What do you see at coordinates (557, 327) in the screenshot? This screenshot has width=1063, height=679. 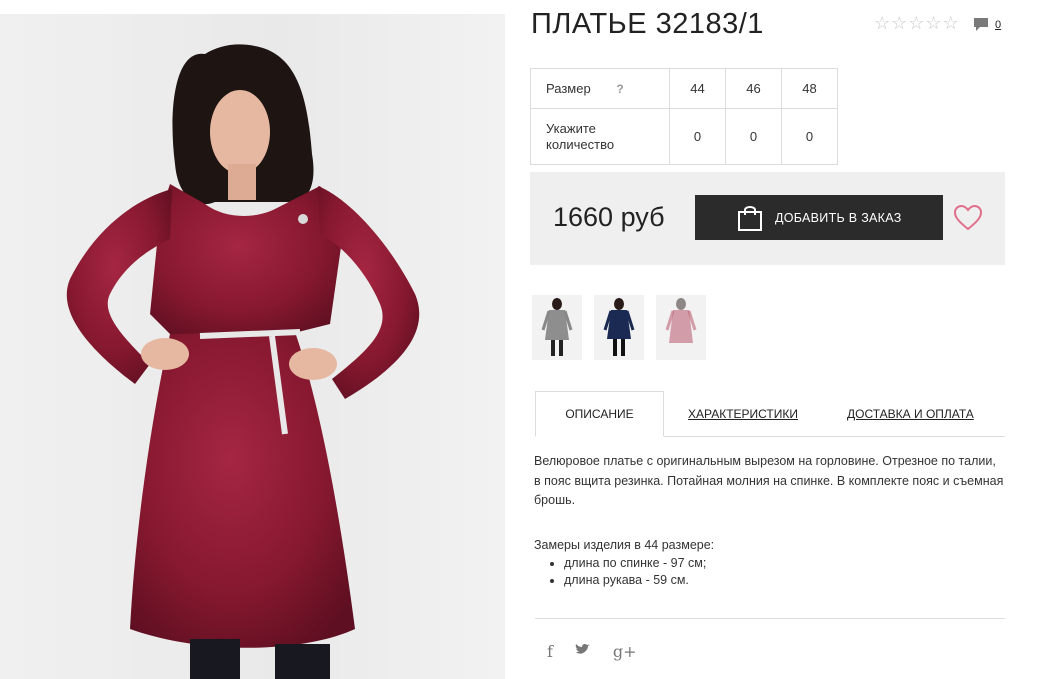 I see `thumbnail-grey-dress` at bounding box center [557, 327].